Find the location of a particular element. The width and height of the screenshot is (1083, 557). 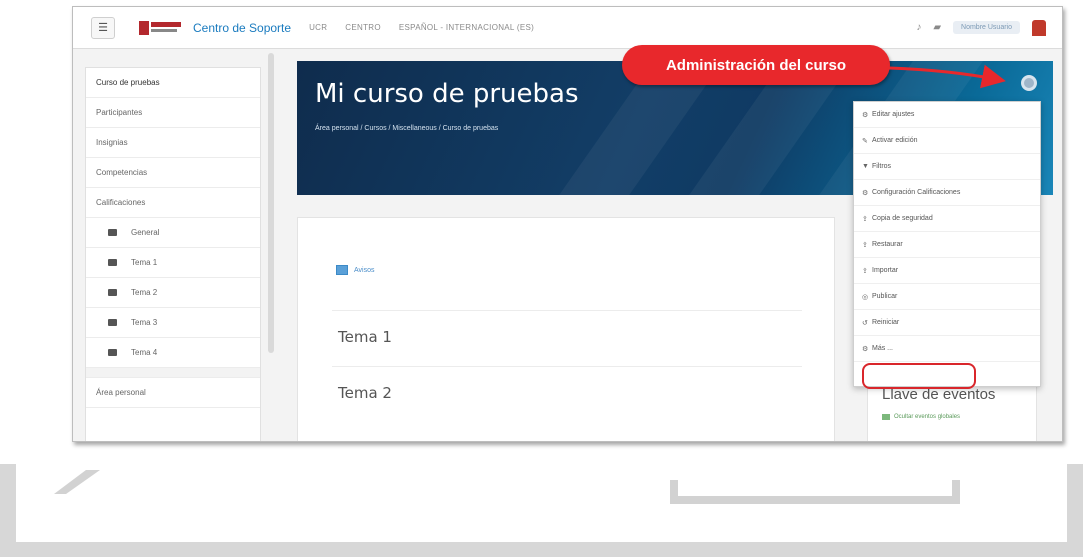

menu-item-reset: ↺ Reiniciar is located at coordinates (947, 323).